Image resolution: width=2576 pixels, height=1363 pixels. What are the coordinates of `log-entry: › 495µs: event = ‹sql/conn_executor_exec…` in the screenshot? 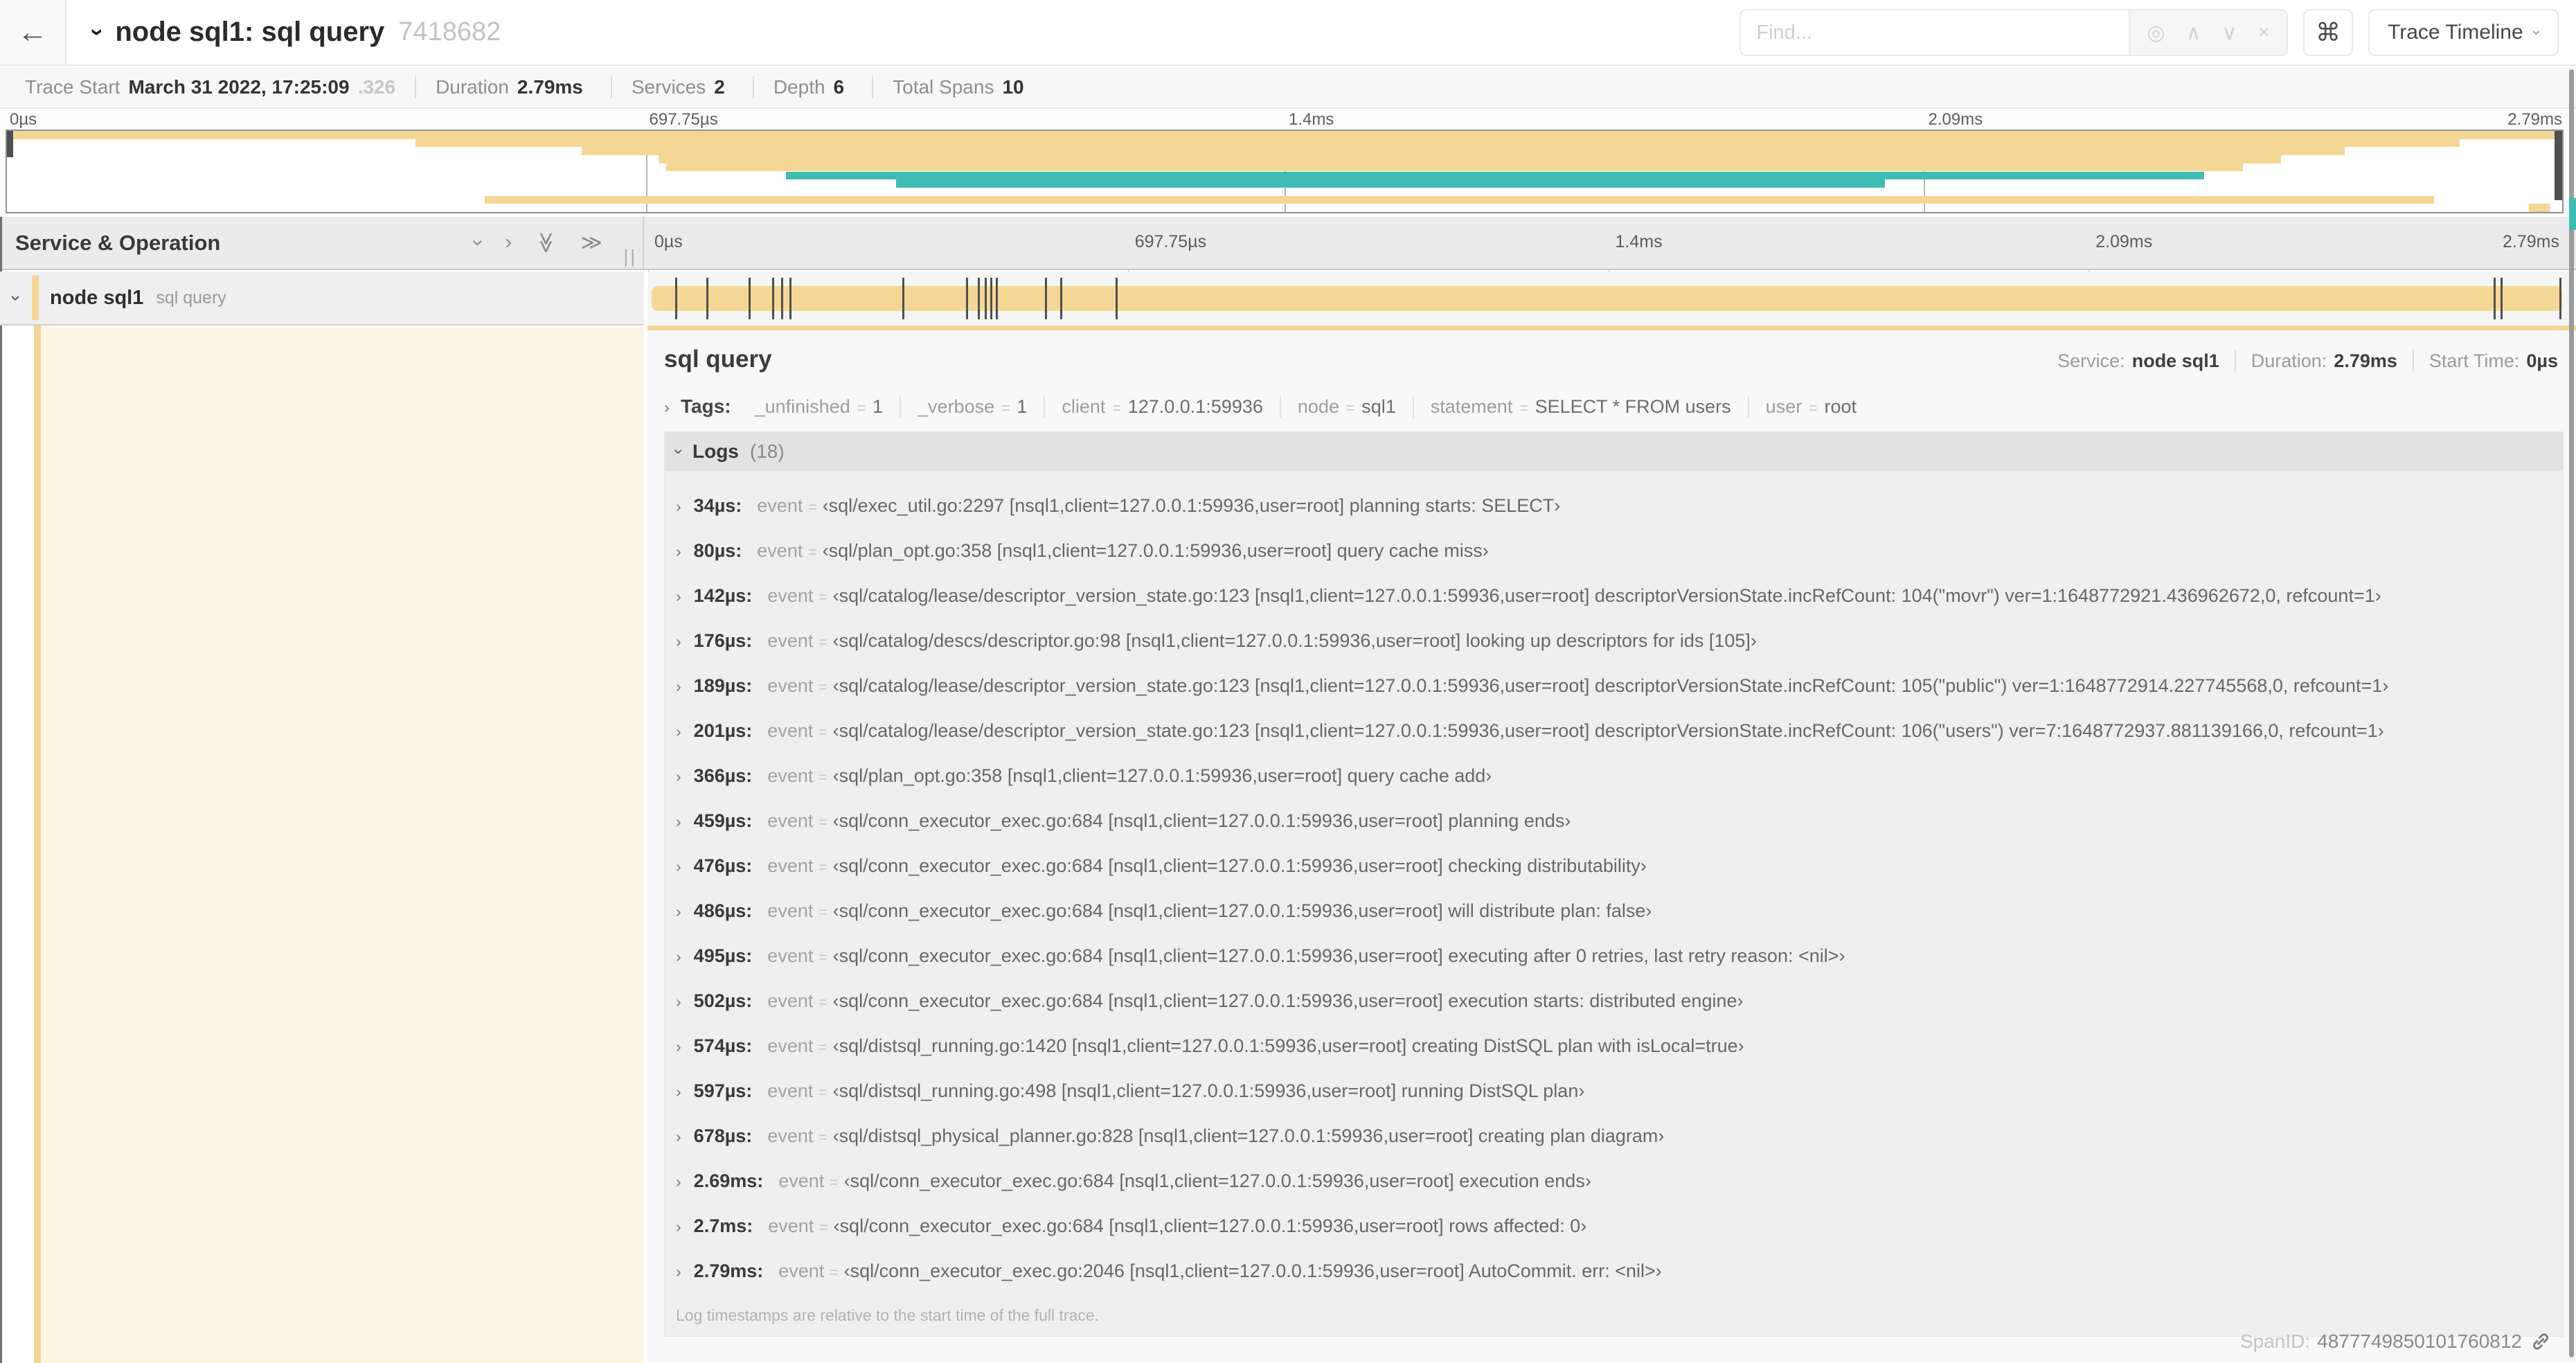 It's located at (1614, 957).